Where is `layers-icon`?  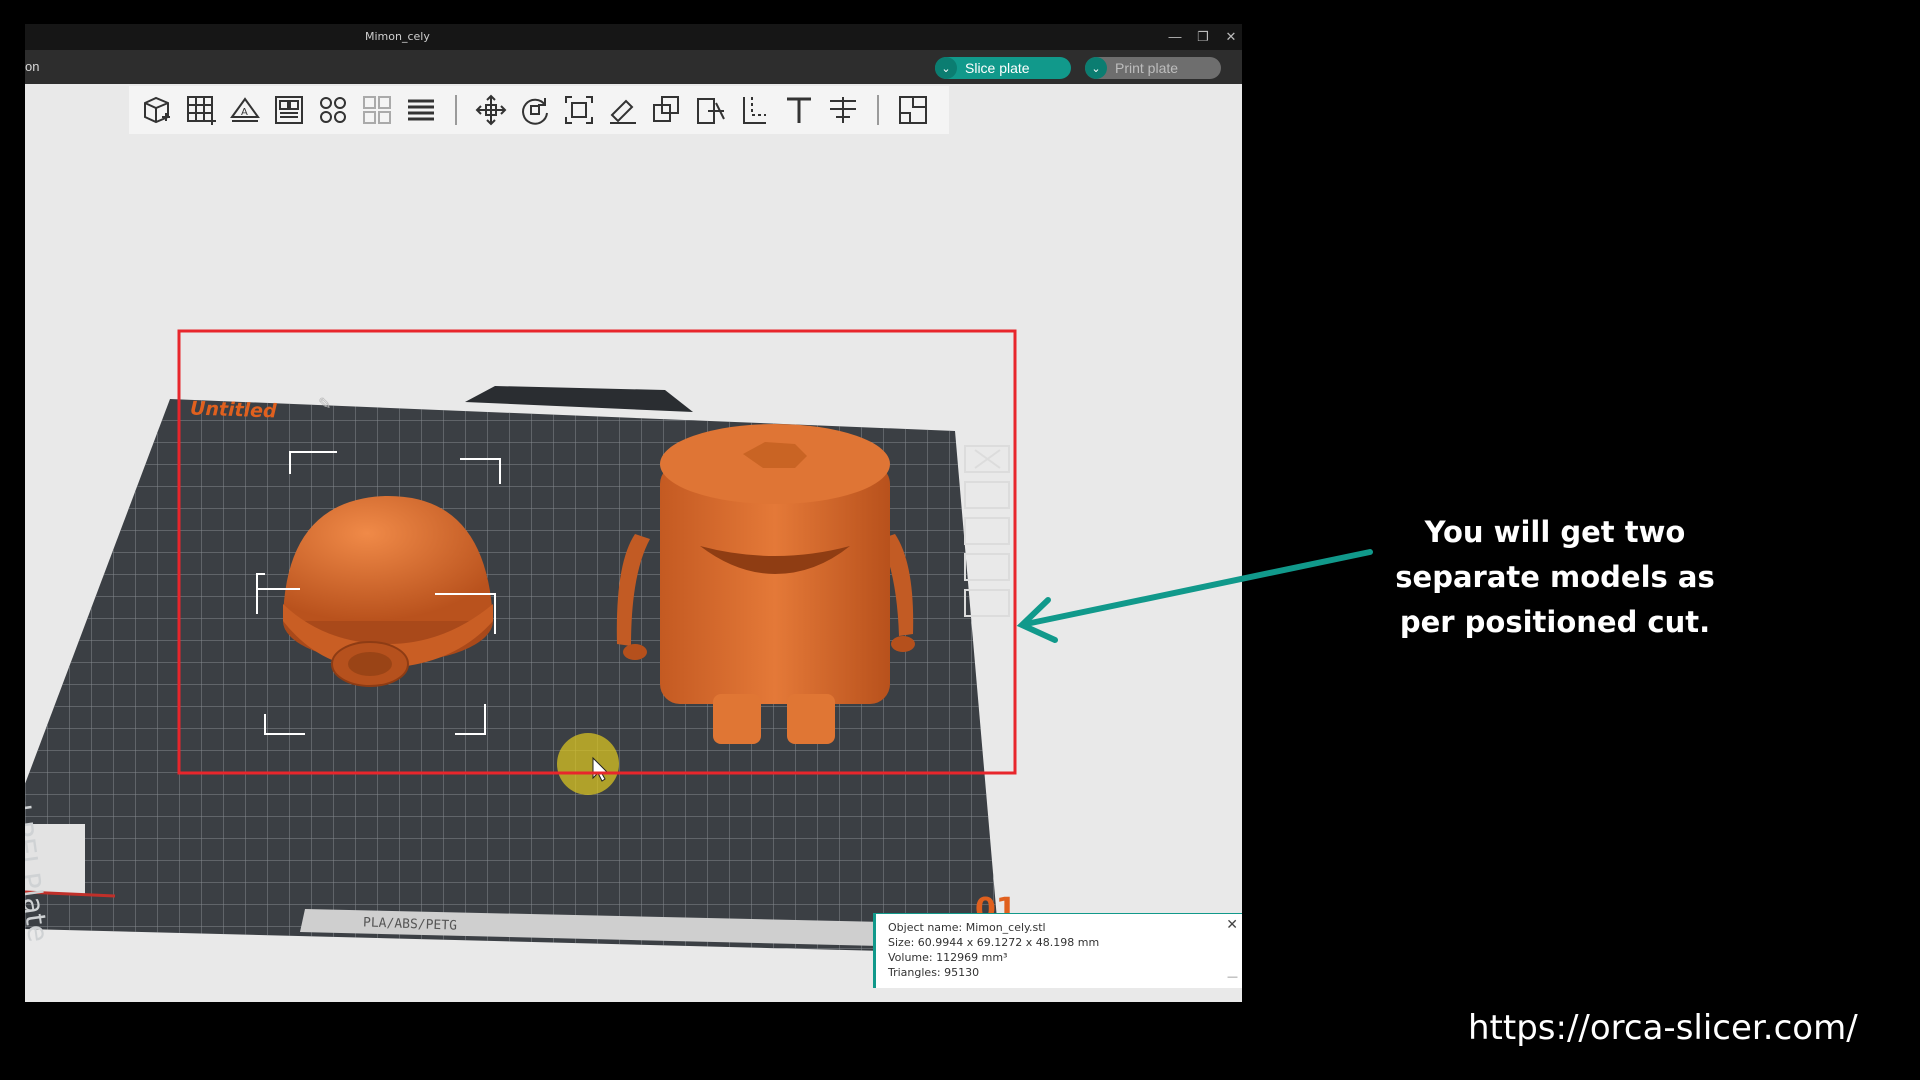 layers-icon is located at coordinates (421, 110).